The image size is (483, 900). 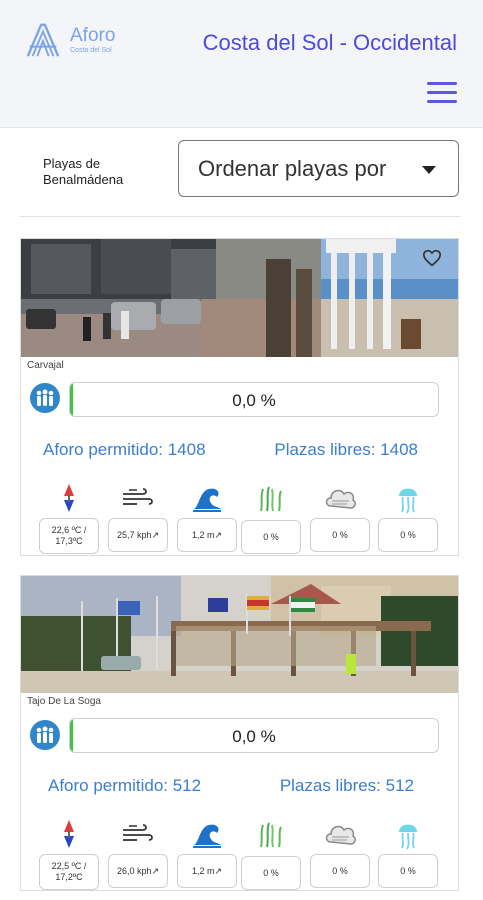 I want to click on region-title: Costa del Sol - Occidental, so click(x=330, y=43).